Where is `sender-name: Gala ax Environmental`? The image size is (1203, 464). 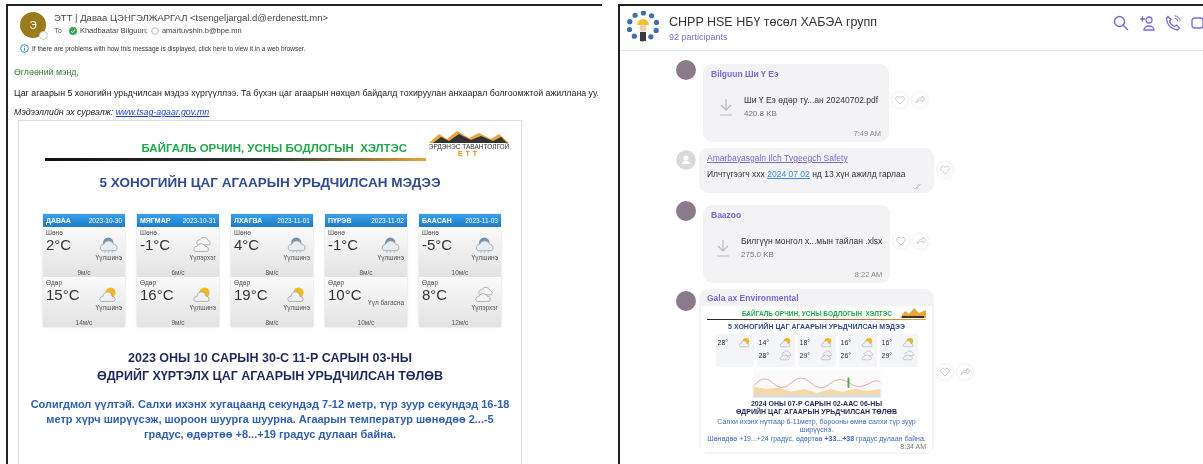
sender-name: Gala ax Environmental is located at coordinates (750, 298).